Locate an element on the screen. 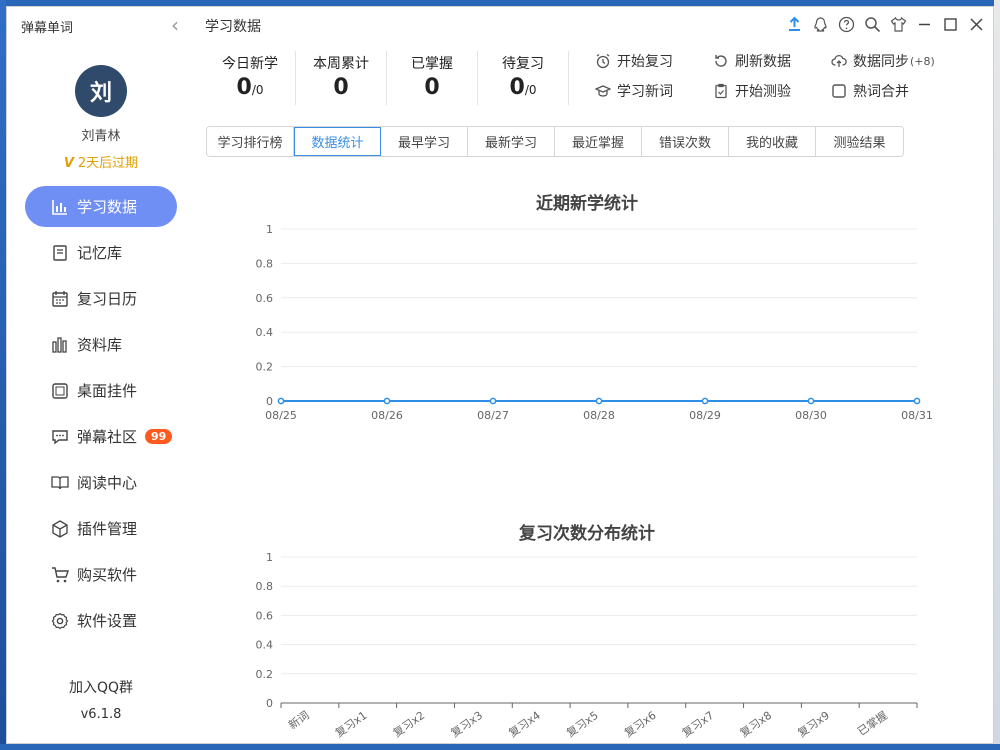 This screenshot has height=750, width=1000. y-tick-label: 0 is located at coordinates (269, 401).